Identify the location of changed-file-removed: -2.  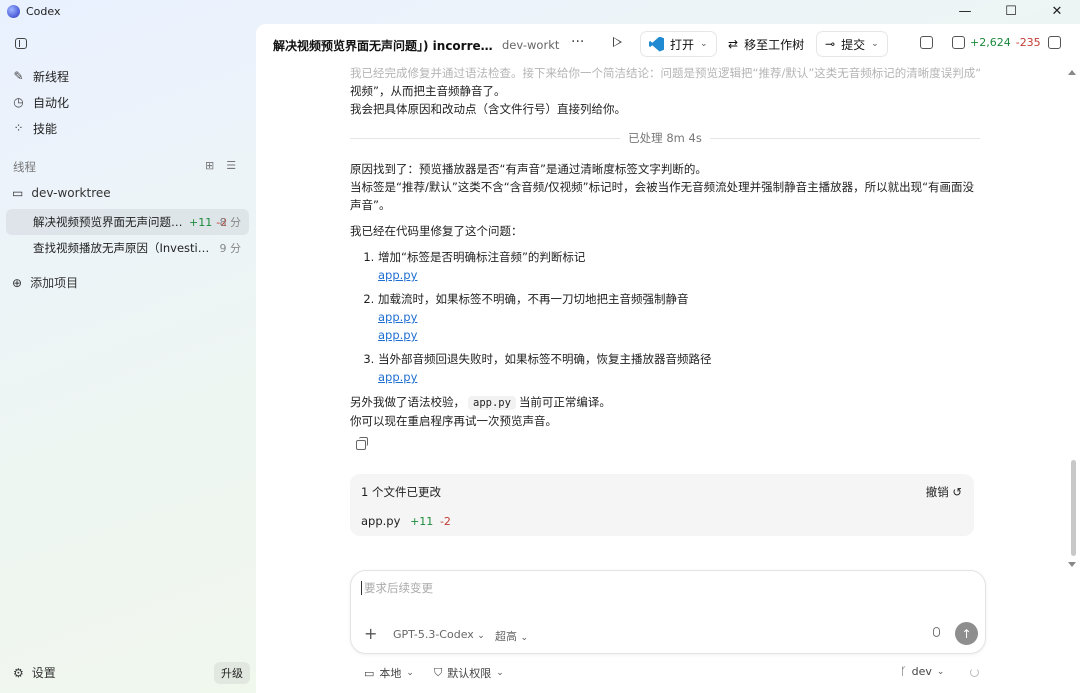
(445, 521).